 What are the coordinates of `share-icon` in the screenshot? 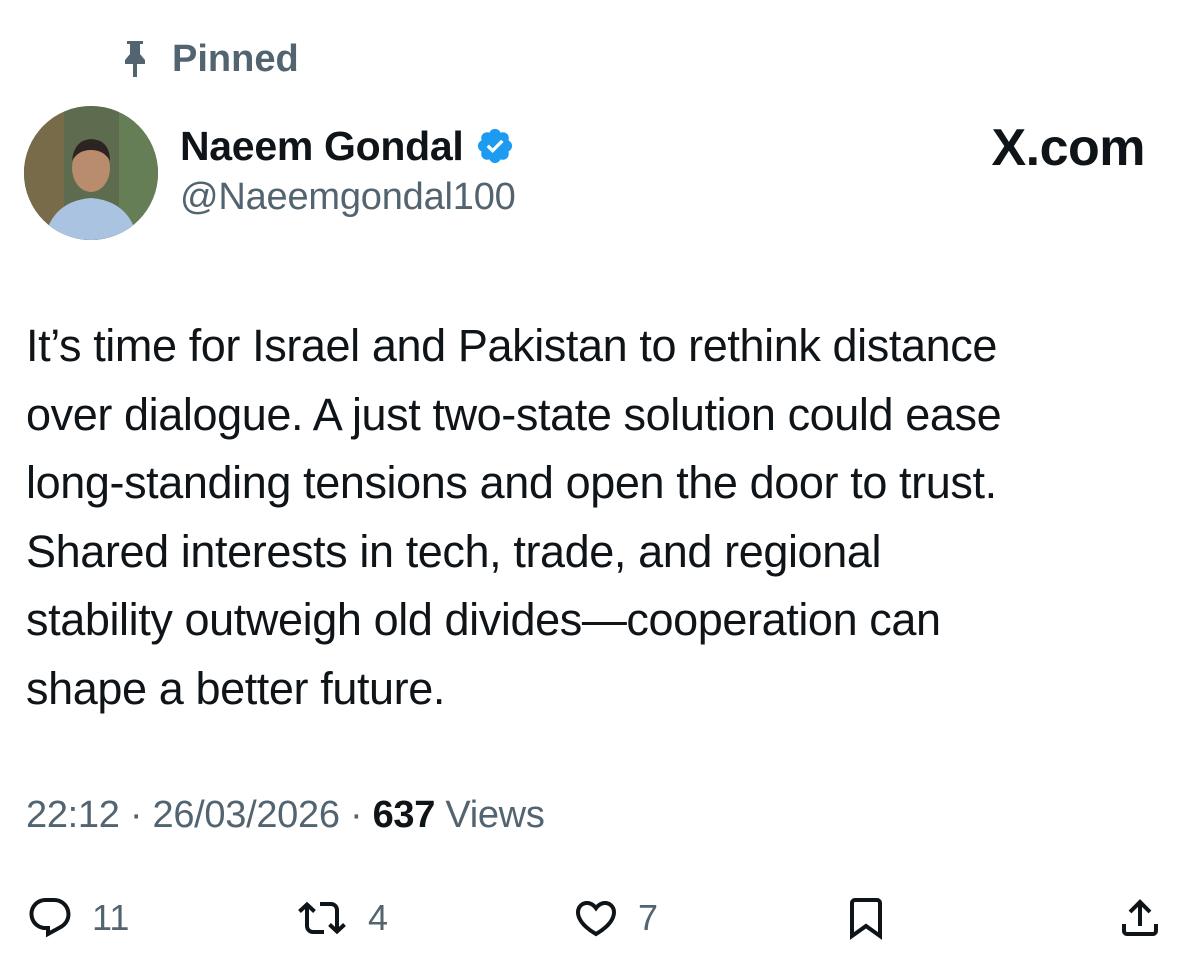 It's located at (1140, 918).